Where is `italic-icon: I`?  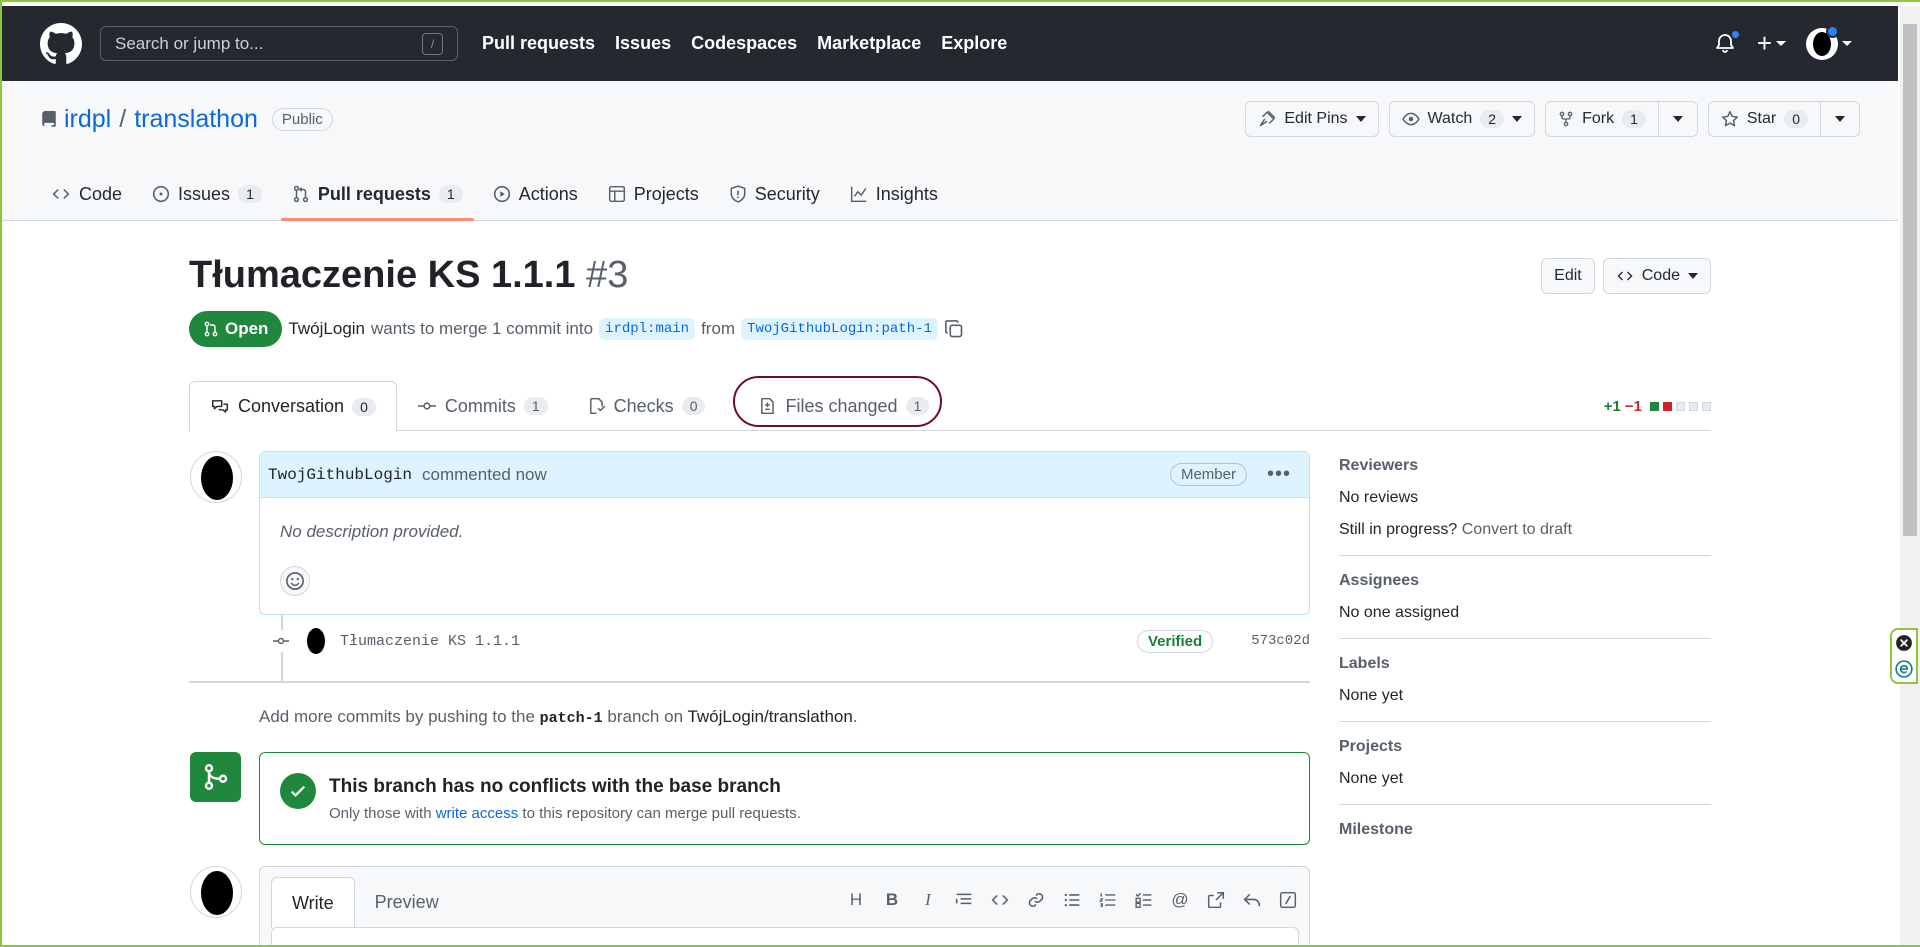 italic-icon: I is located at coordinates (928, 900).